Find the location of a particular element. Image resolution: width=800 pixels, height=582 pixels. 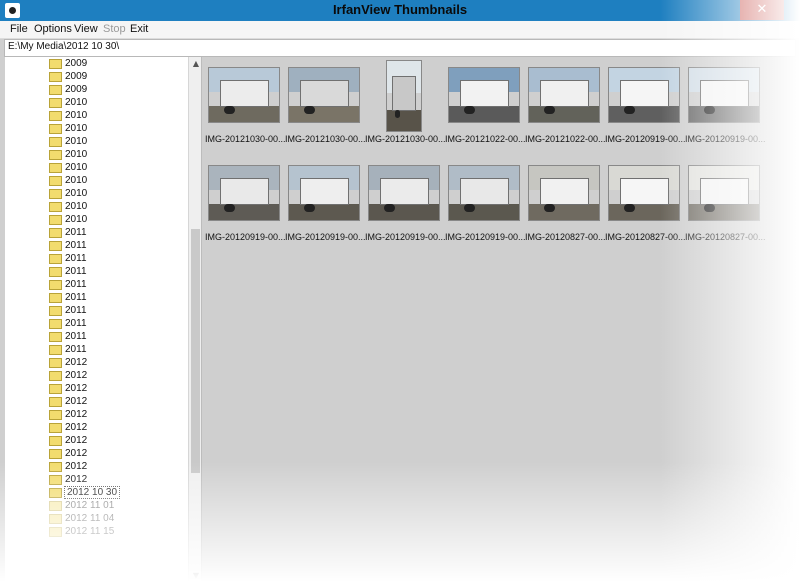

menu-file: File is located at coordinates (19, 29).